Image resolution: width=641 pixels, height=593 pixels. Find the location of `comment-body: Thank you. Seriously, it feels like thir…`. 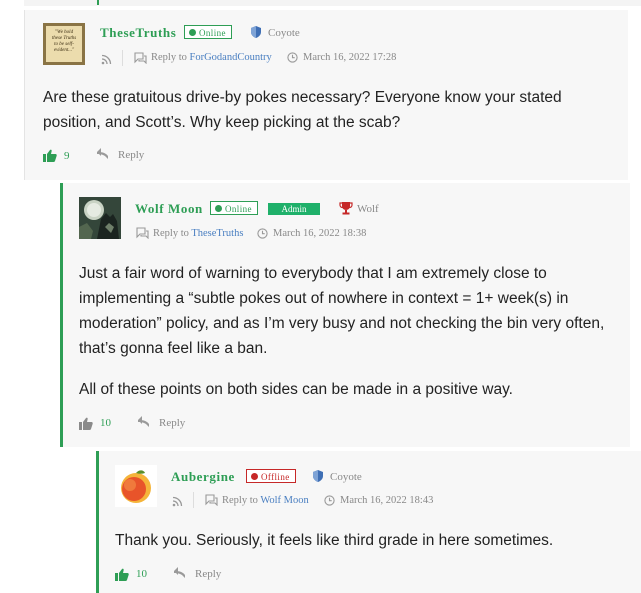

comment-body: Thank you. Seriously, it feels like thir… is located at coordinates (370, 548).